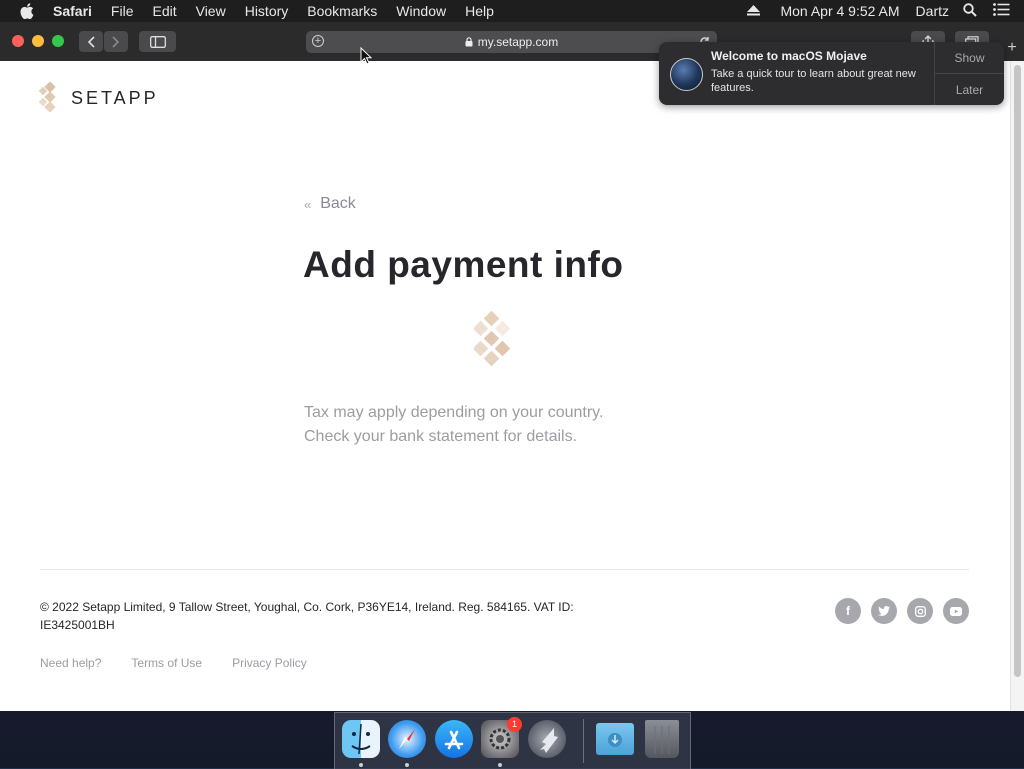 The image size is (1024, 769). Describe the element at coordinates (338, 203) in the screenshot. I see `back-label: Back` at that location.